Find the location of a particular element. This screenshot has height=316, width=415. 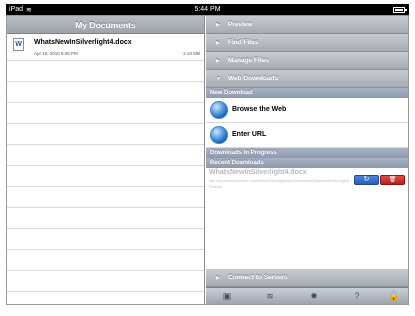

lock-icon: 🔓 is located at coordinates (394, 296).